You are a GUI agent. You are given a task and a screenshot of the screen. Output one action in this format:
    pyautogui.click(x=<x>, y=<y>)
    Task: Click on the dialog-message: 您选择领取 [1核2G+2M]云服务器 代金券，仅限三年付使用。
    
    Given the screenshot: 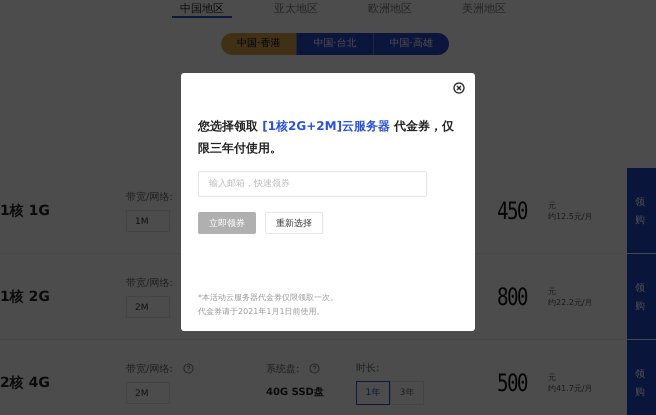 What is the action you would take?
    pyautogui.click(x=327, y=137)
    